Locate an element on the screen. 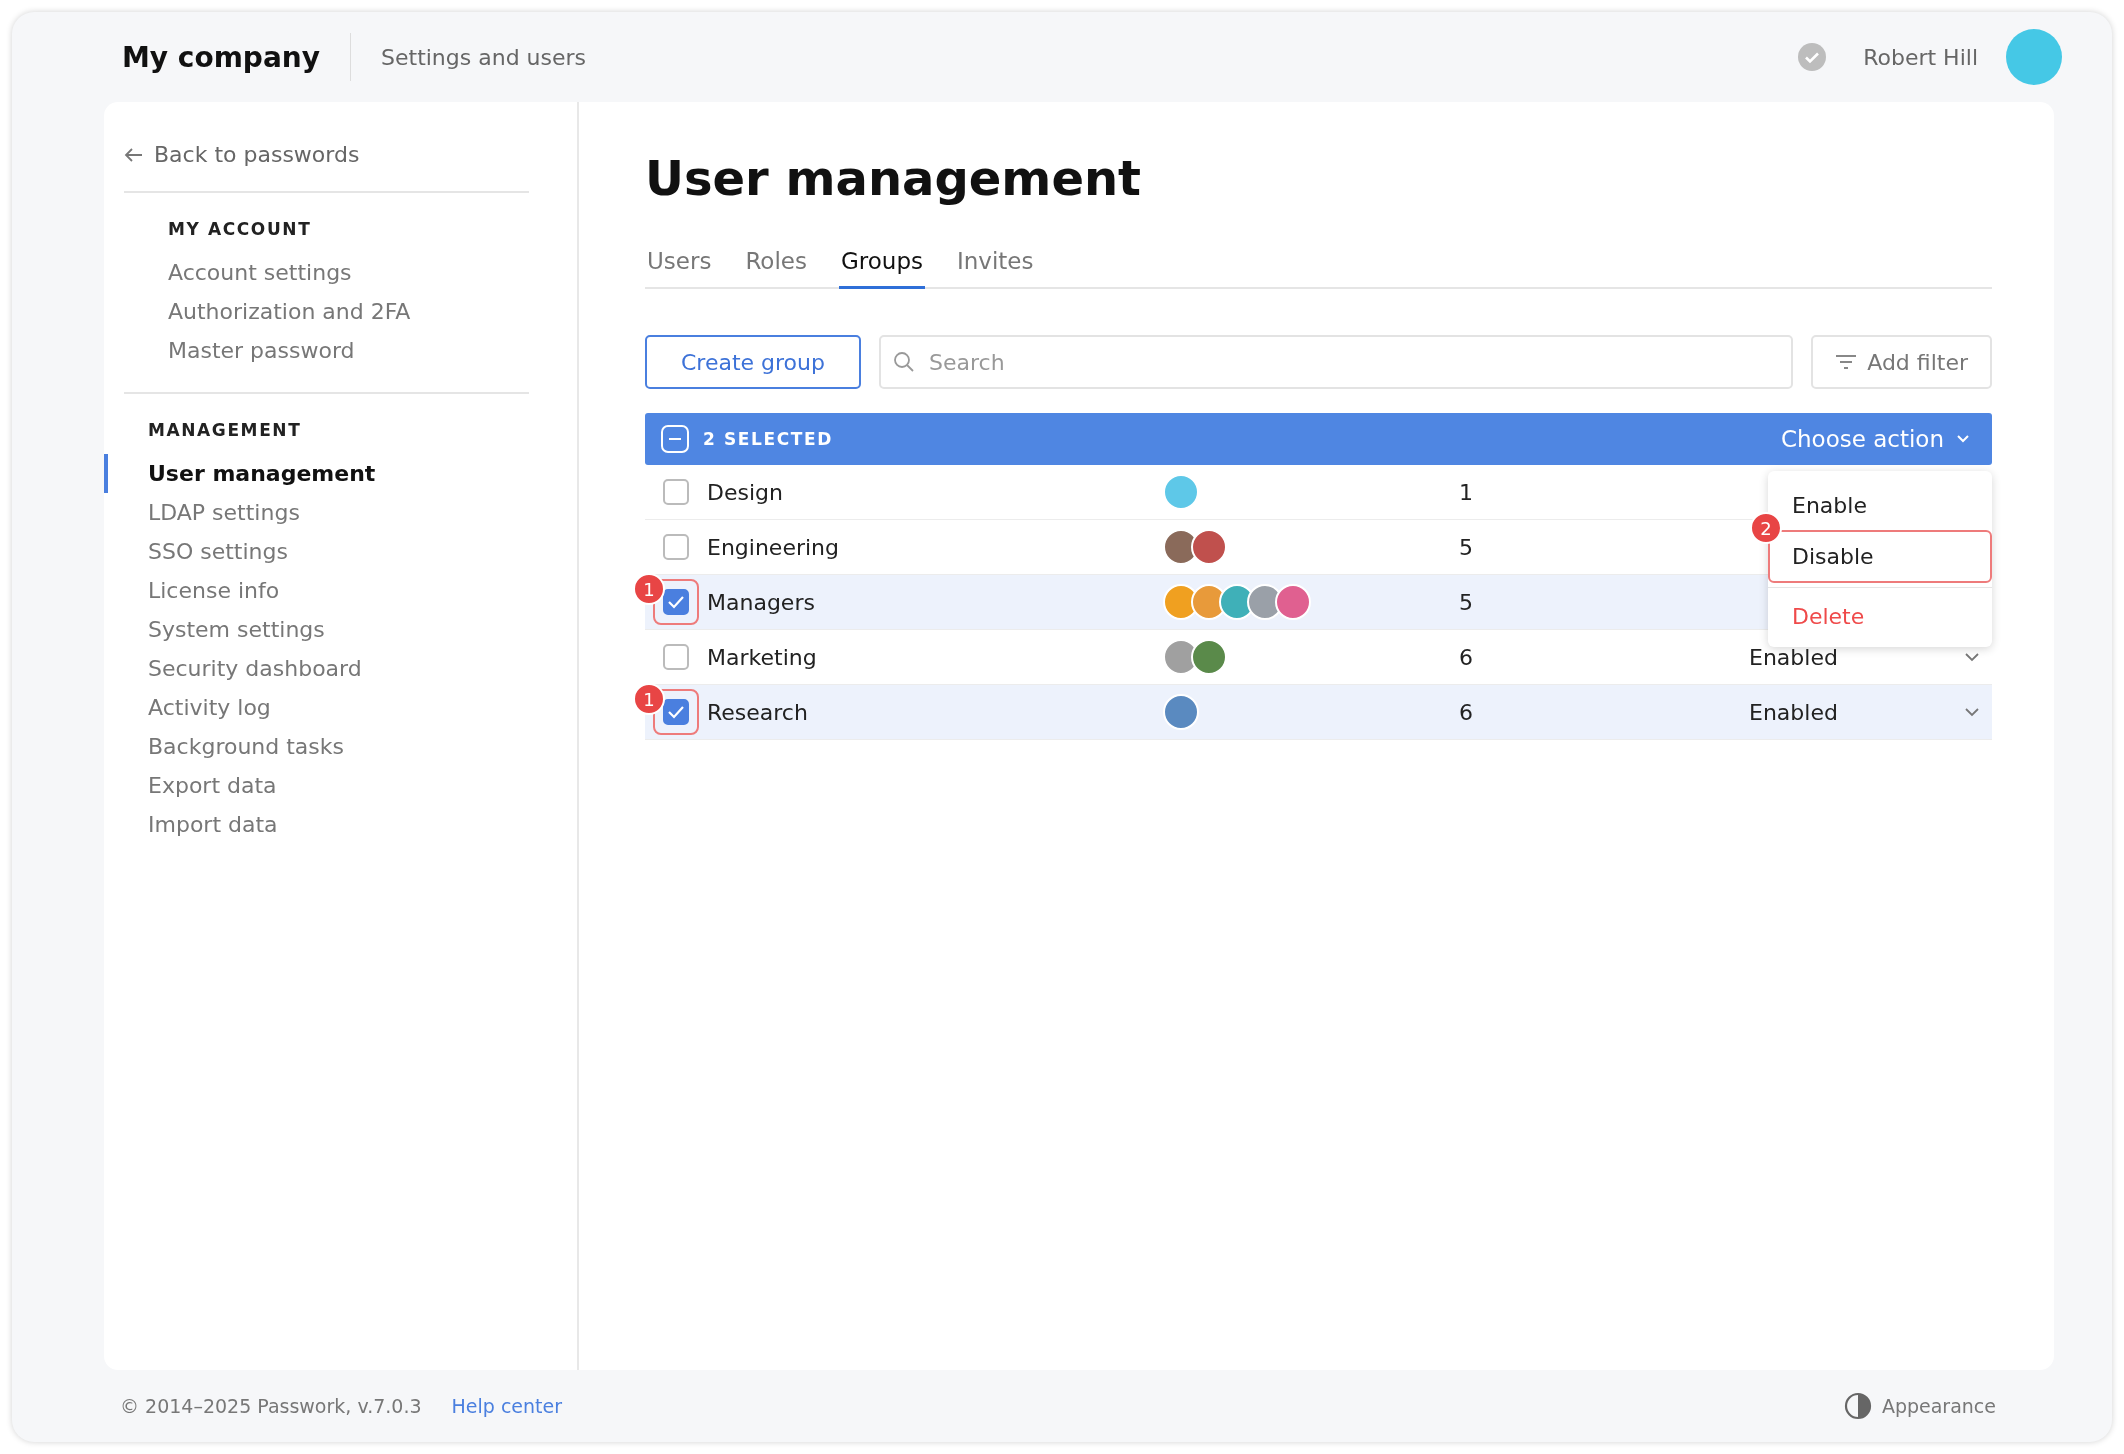 This screenshot has width=2124, height=1454. deselect-icon is located at coordinates (675, 439).